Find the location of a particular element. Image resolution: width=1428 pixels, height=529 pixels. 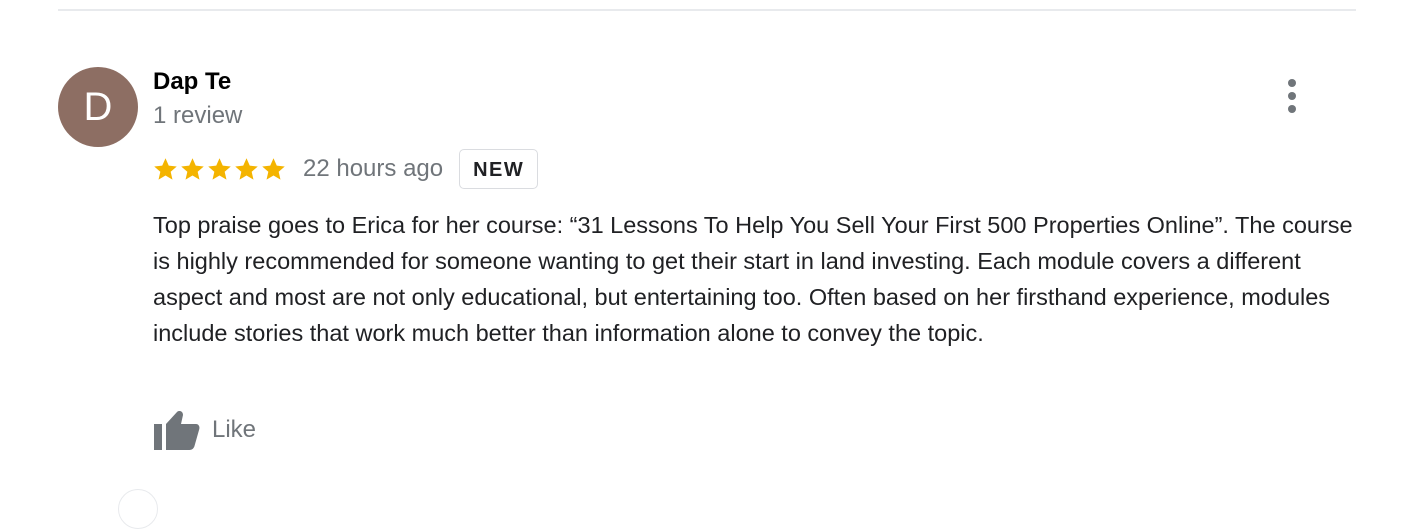

next-review-avatar is located at coordinates (138, 509).